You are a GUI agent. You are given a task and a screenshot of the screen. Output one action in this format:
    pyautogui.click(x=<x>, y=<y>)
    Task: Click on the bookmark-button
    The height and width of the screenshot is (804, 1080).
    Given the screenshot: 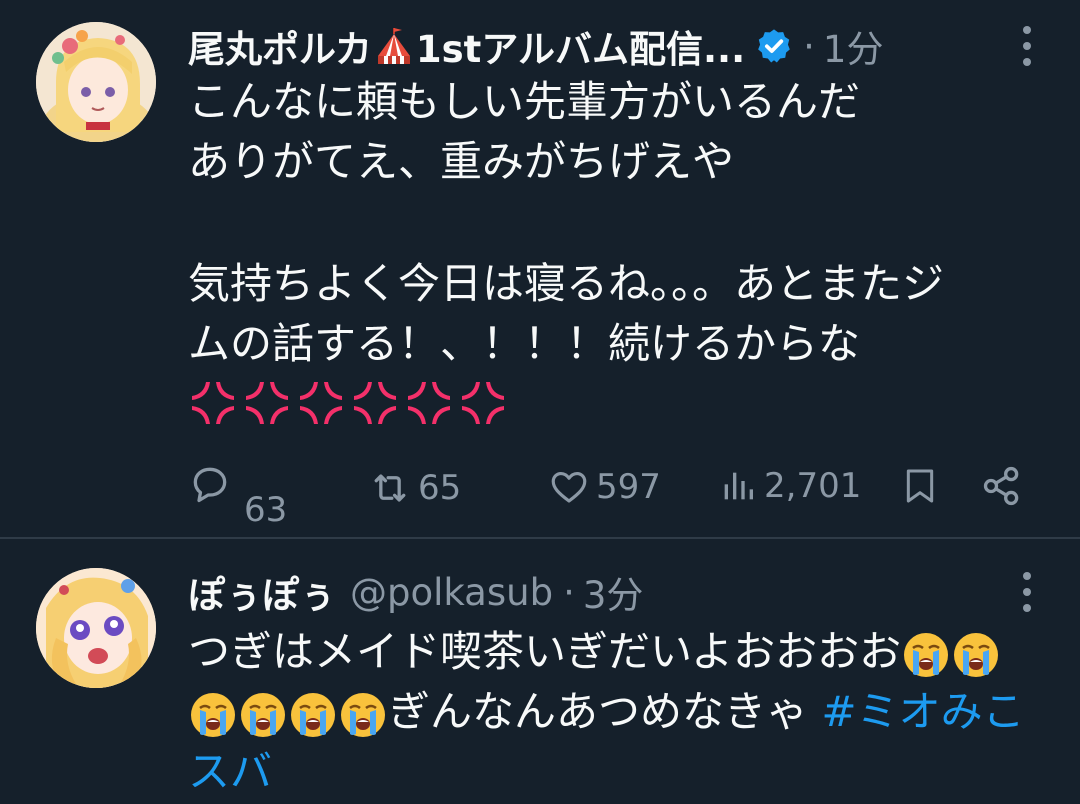 What is the action you would take?
    pyautogui.click(x=920, y=486)
    